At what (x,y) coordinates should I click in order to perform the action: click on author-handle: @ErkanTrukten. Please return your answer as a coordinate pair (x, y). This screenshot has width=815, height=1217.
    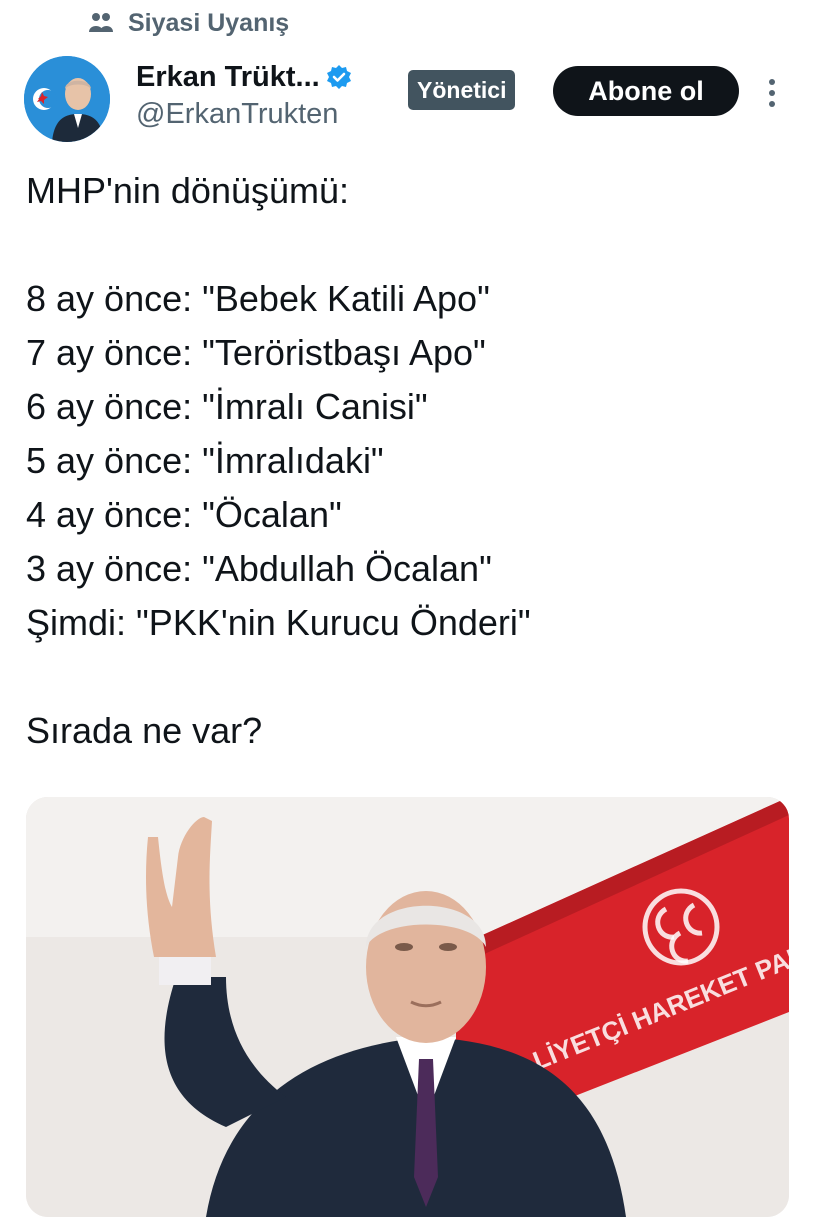
    Looking at the image, I should click on (237, 114).